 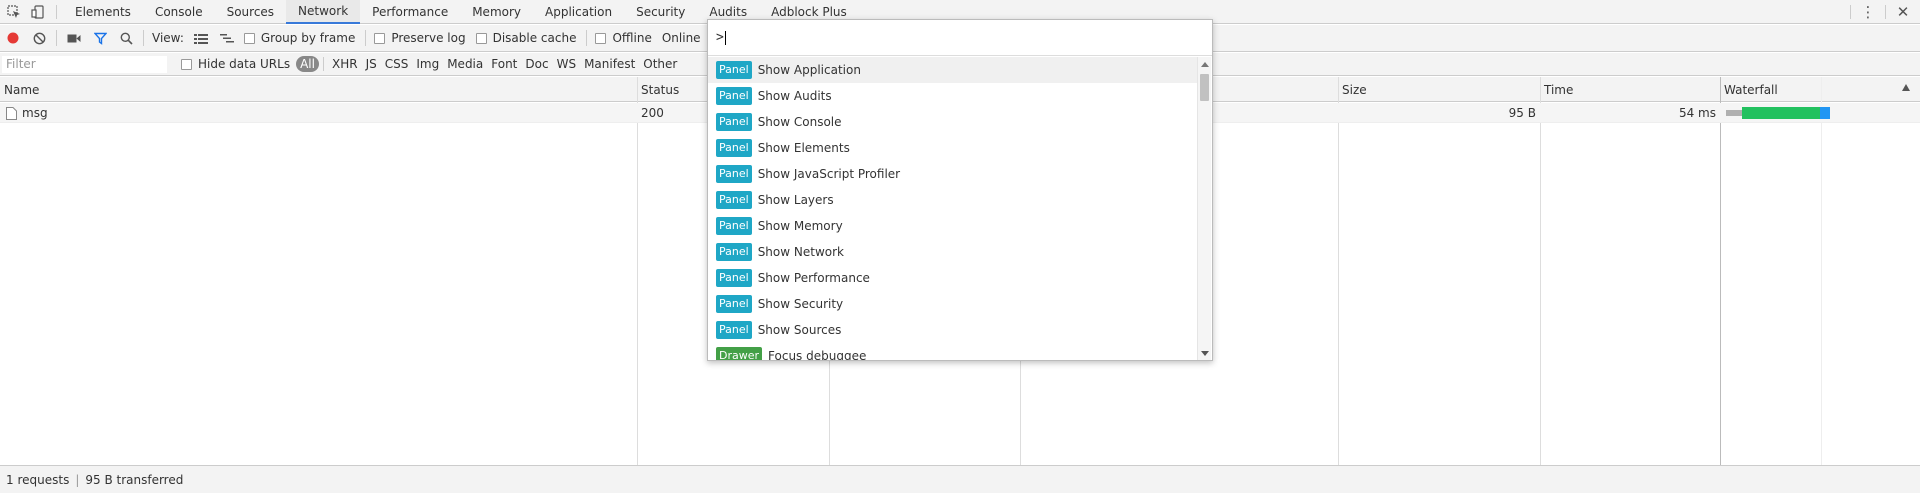 What do you see at coordinates (632, 38) in the screenshot?
I see `offline-label: Offline` at bounding box center [632, 38].